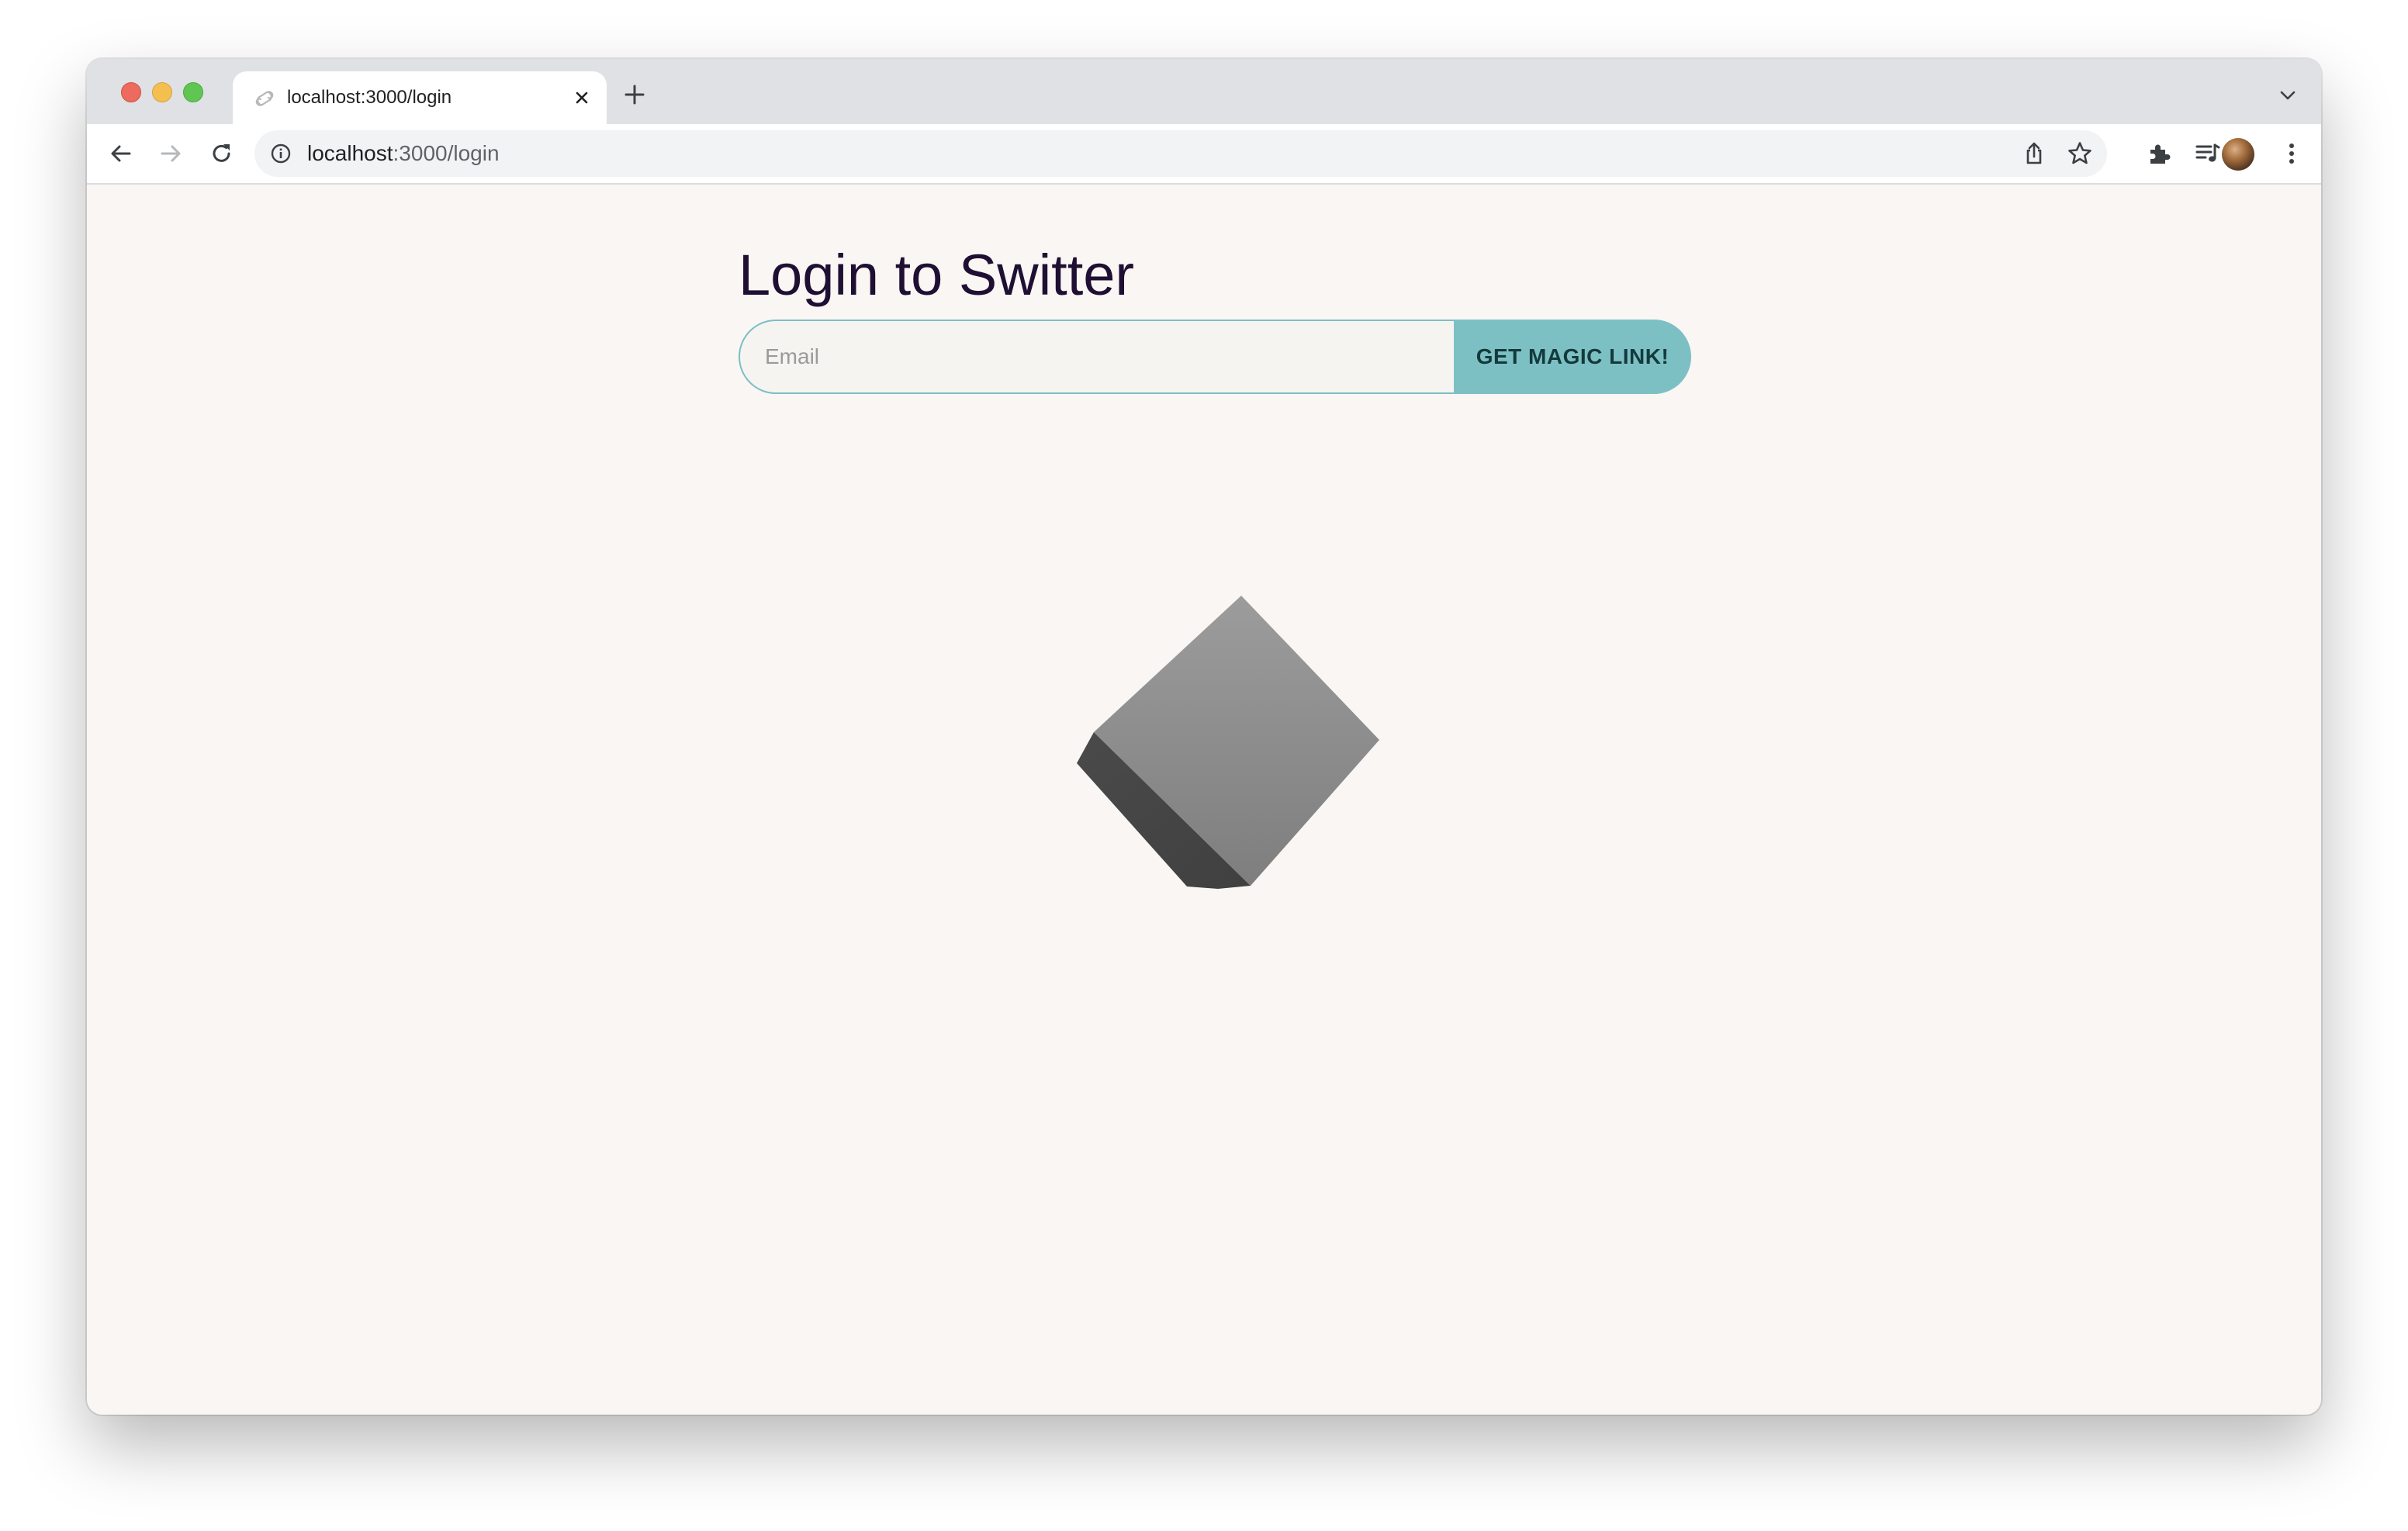  Describe the element at coordinates (162, 92) in the screenshot. I see `minimize-window-button` at that location.